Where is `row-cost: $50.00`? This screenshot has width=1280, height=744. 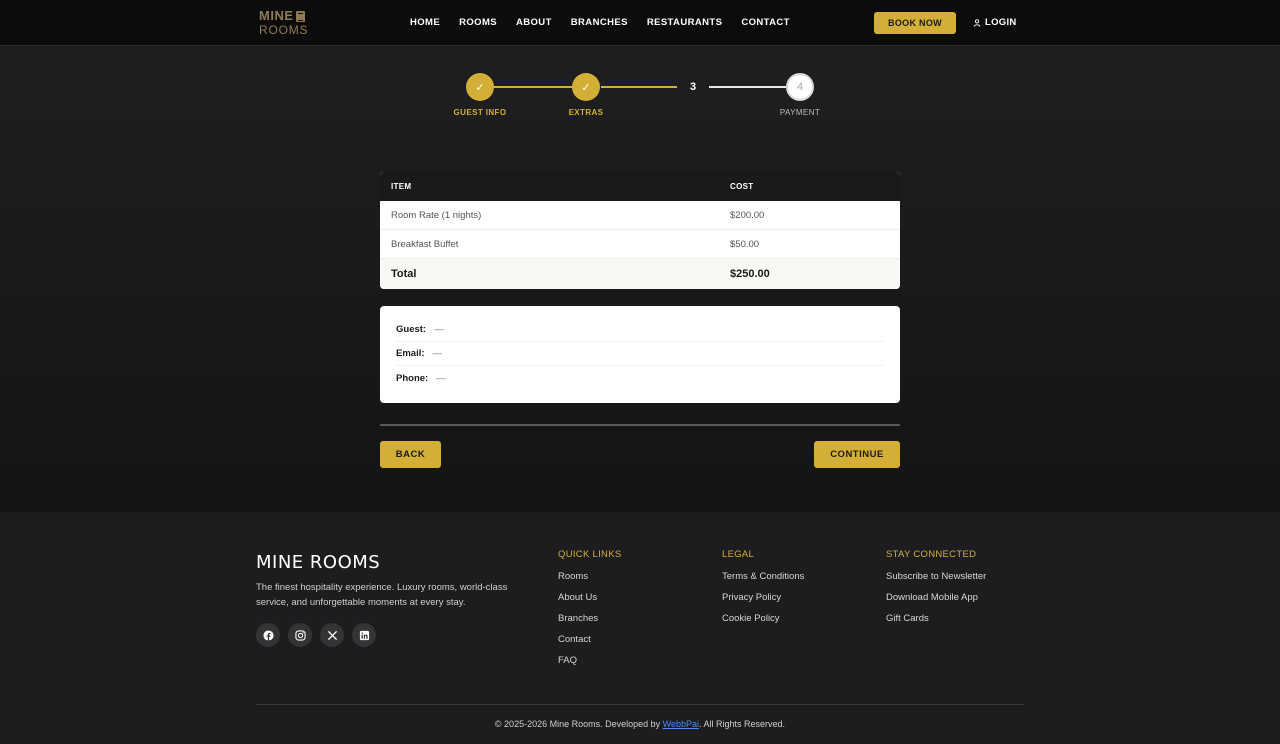
row-cost: $50.00 is located at coordinates (745, 244).